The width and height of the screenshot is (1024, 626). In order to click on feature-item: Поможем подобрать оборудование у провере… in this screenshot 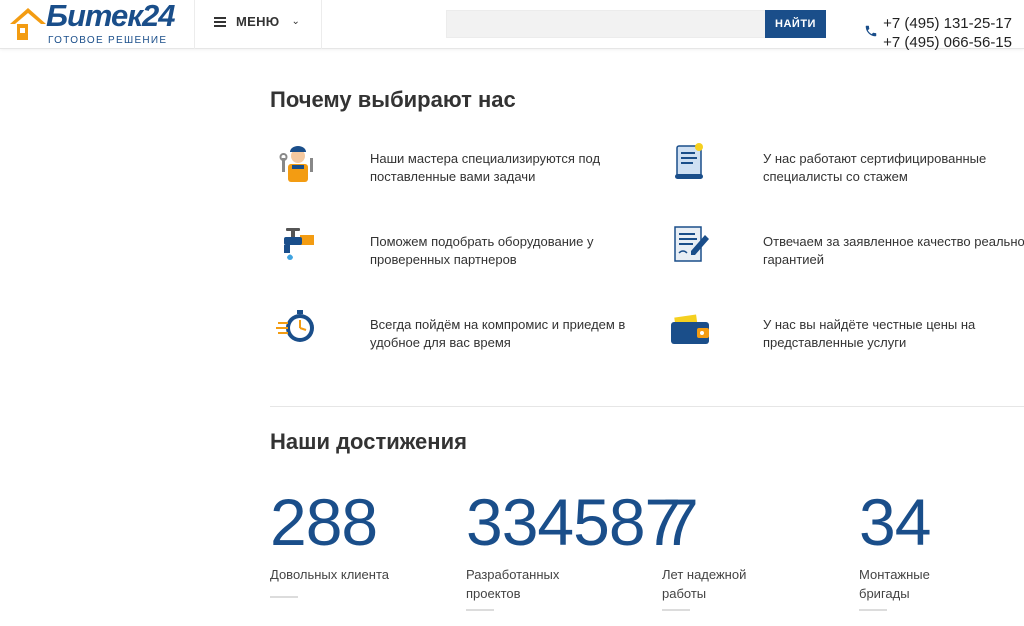, I will do `click(460, 251)`.